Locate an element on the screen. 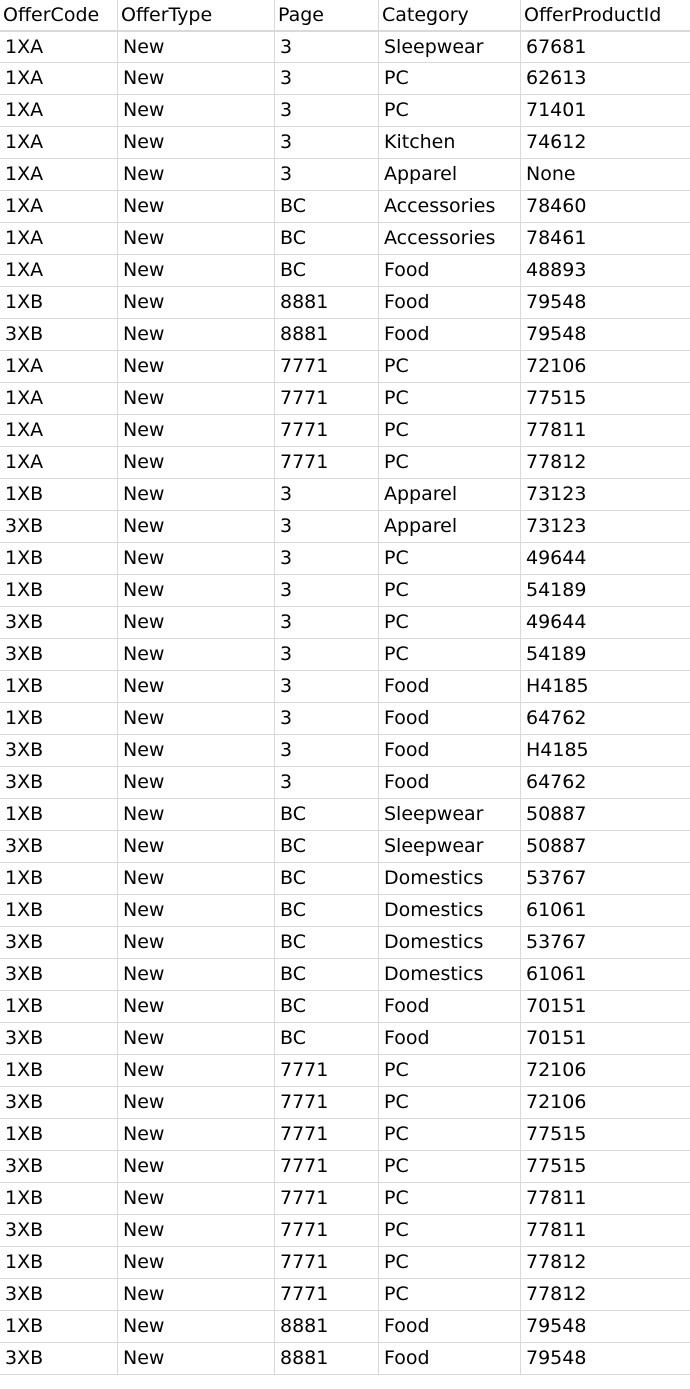  offerproductid-cell: 70151 is located at coordinates (605, 1038).